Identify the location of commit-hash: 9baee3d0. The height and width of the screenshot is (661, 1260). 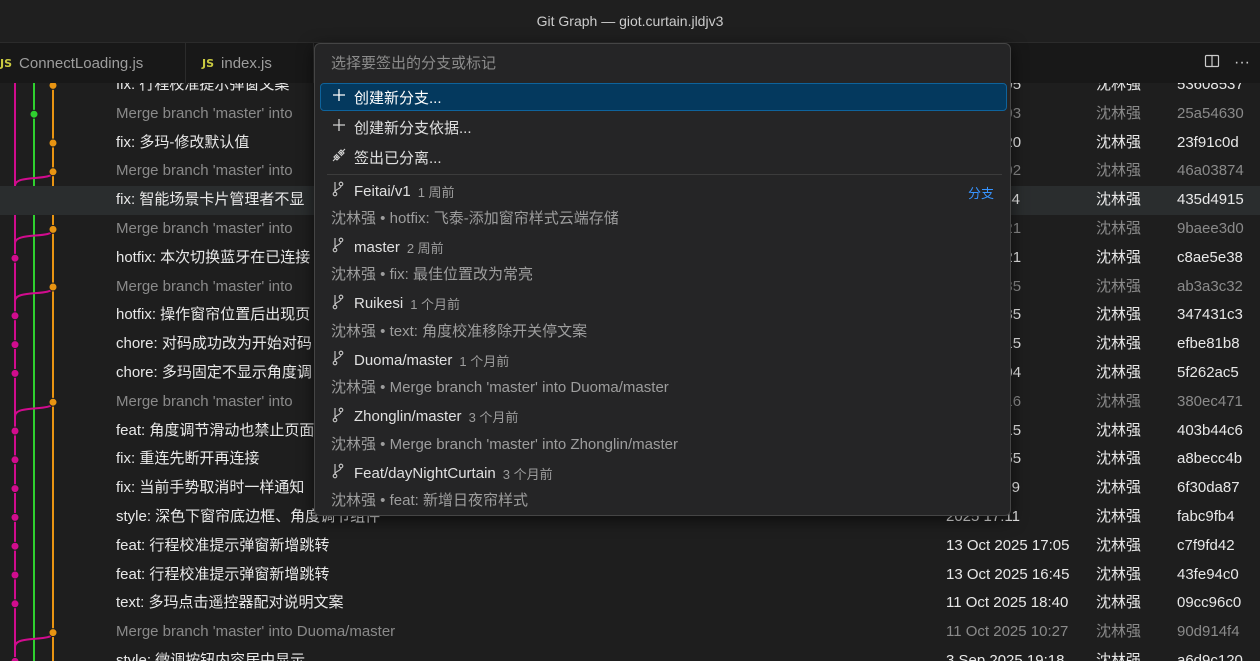
(1210, 228).